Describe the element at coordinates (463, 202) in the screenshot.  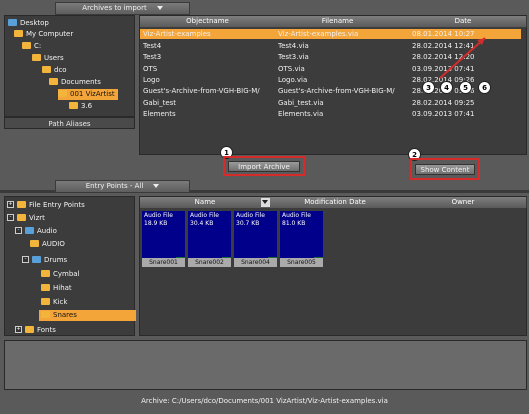
I see `column-owner: Owner` at that location.